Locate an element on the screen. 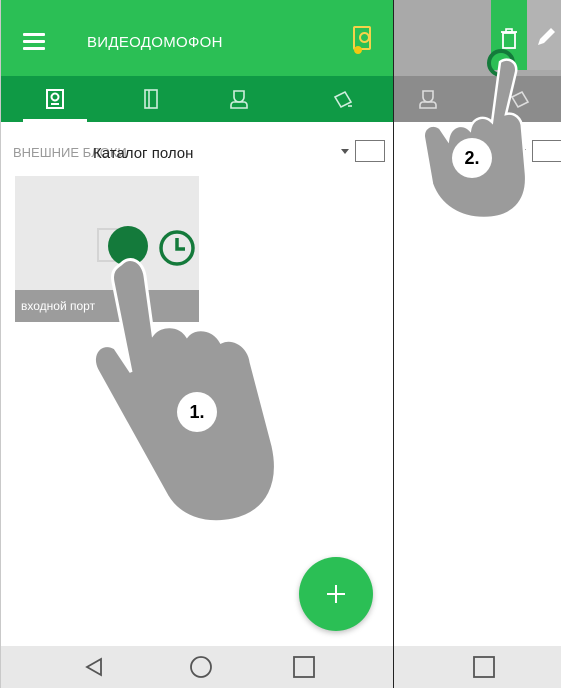 The width and height of the screenshot is (561, 688). camera-icon is located at coordinates (343, 99).